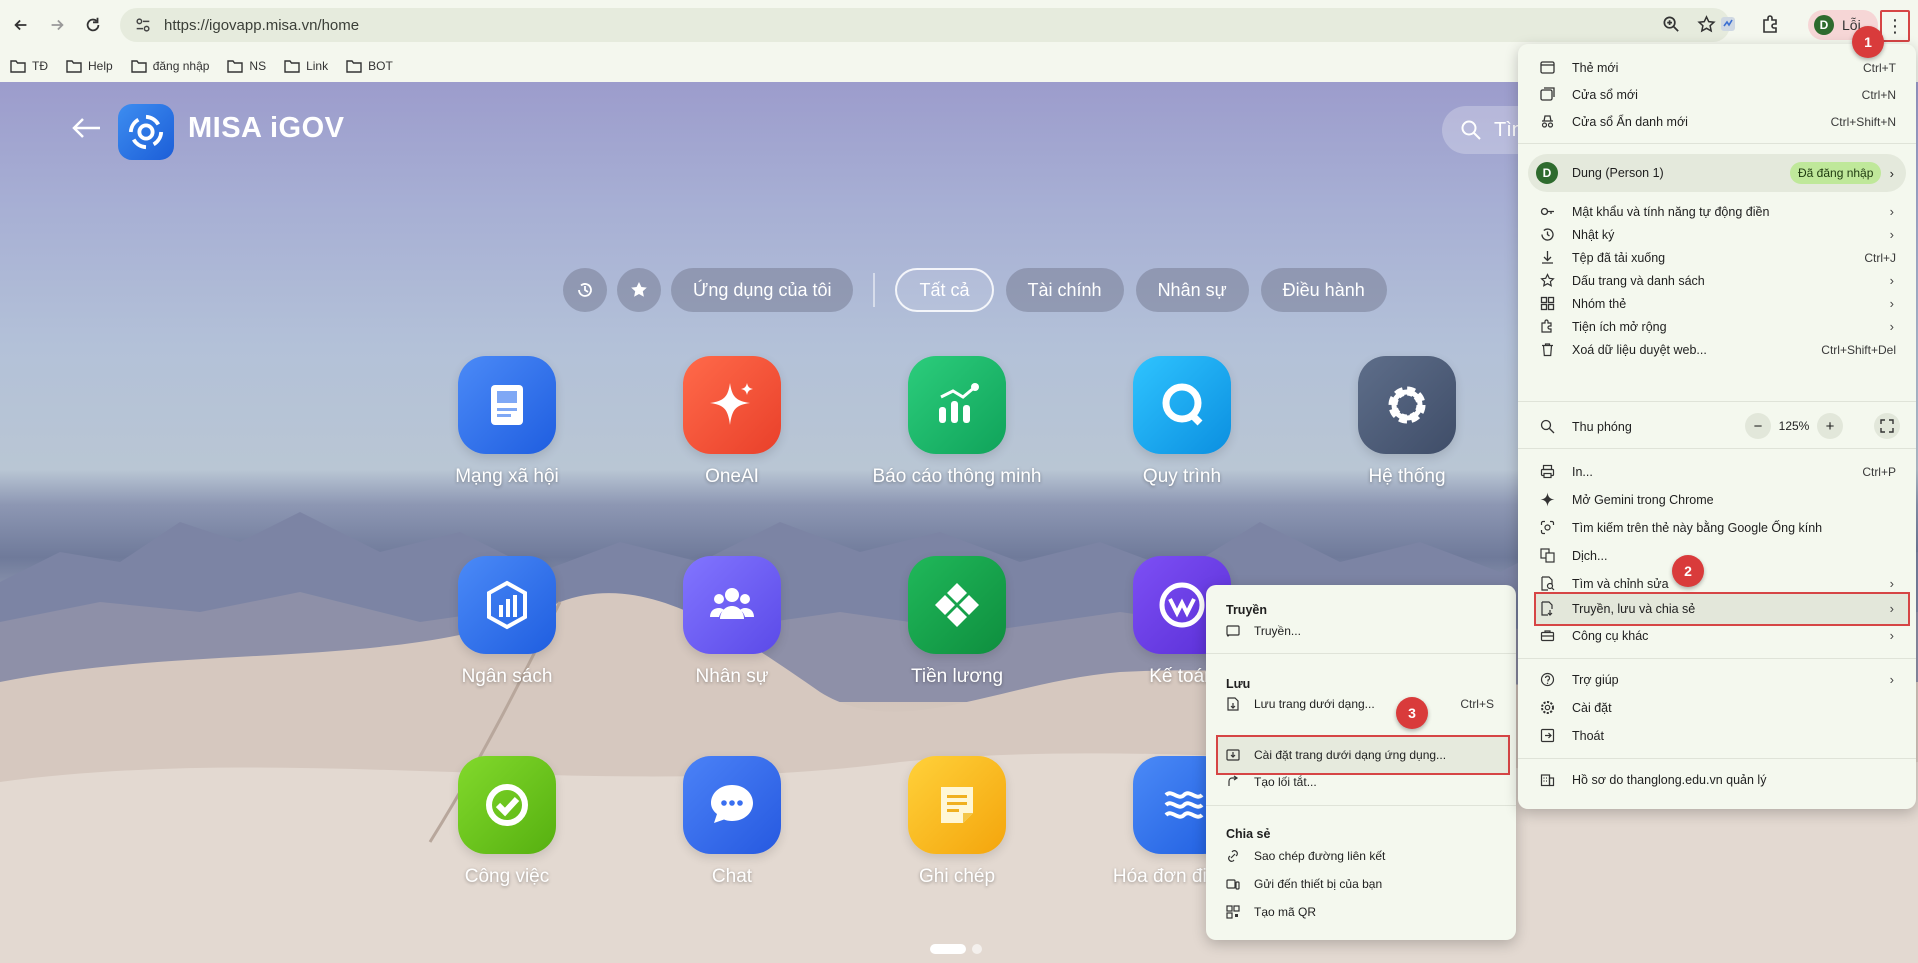 This screenshot has height=963, width=1918. Describe the element at coordinates (1717, 735) in the screenshot. I see `menu-item-exit: Thoát` at that location.